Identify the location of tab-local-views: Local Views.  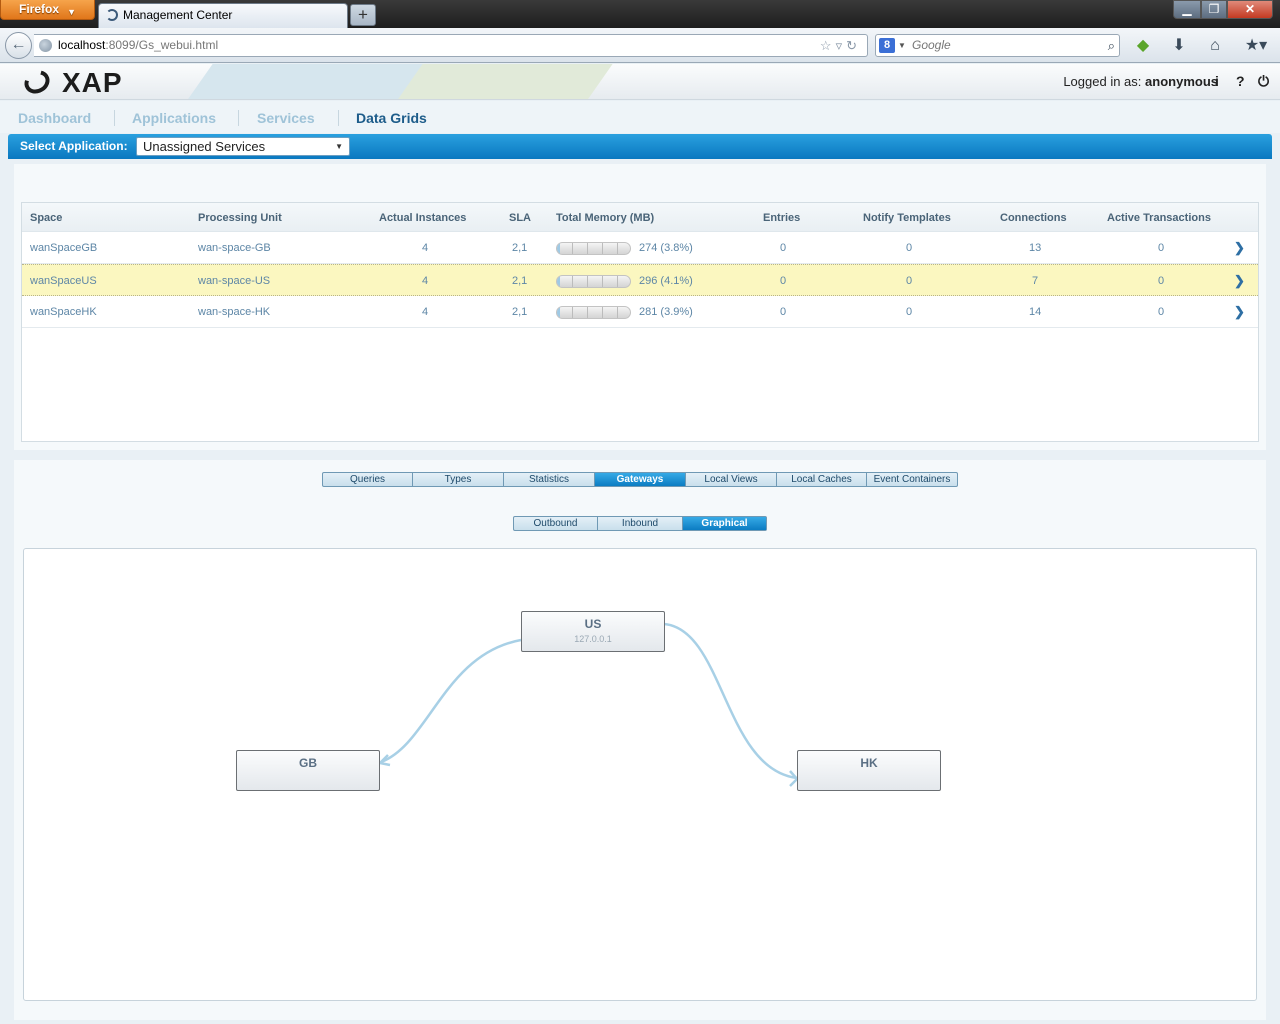
(731, 479).